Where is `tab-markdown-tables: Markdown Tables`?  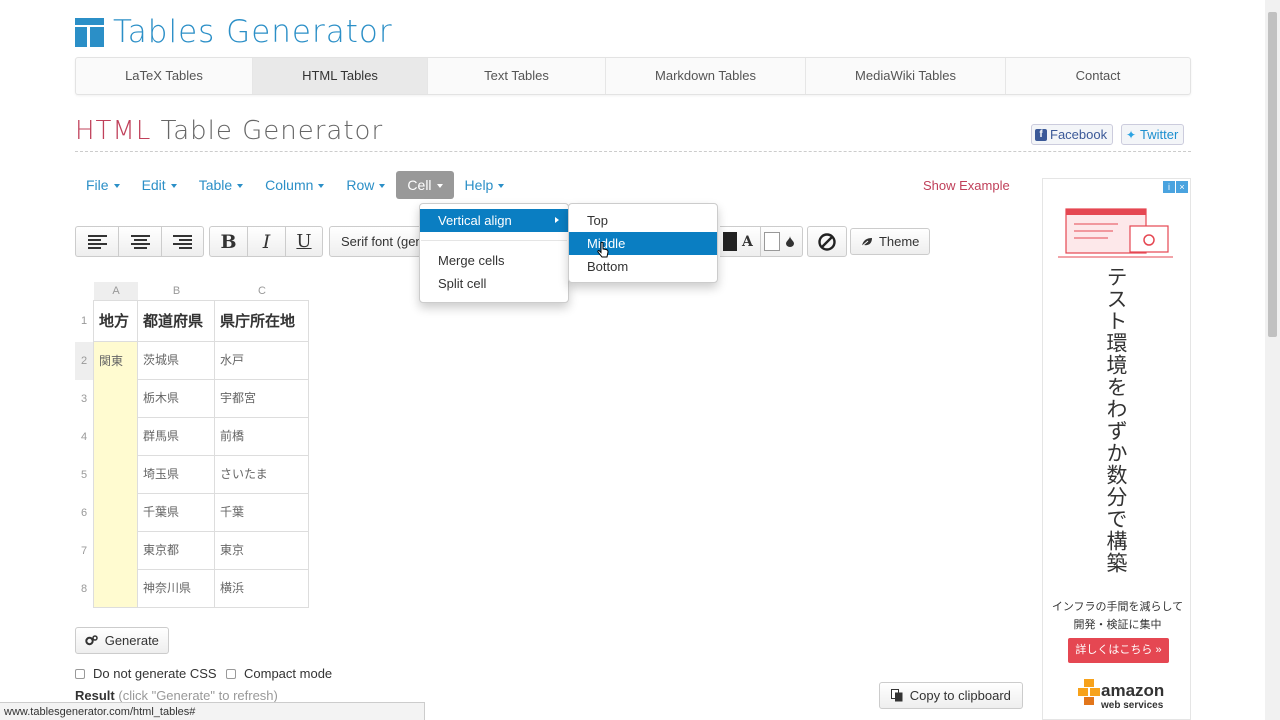
tab-markdown-tables: Markdown Tables is located at coordinates (706, 76).